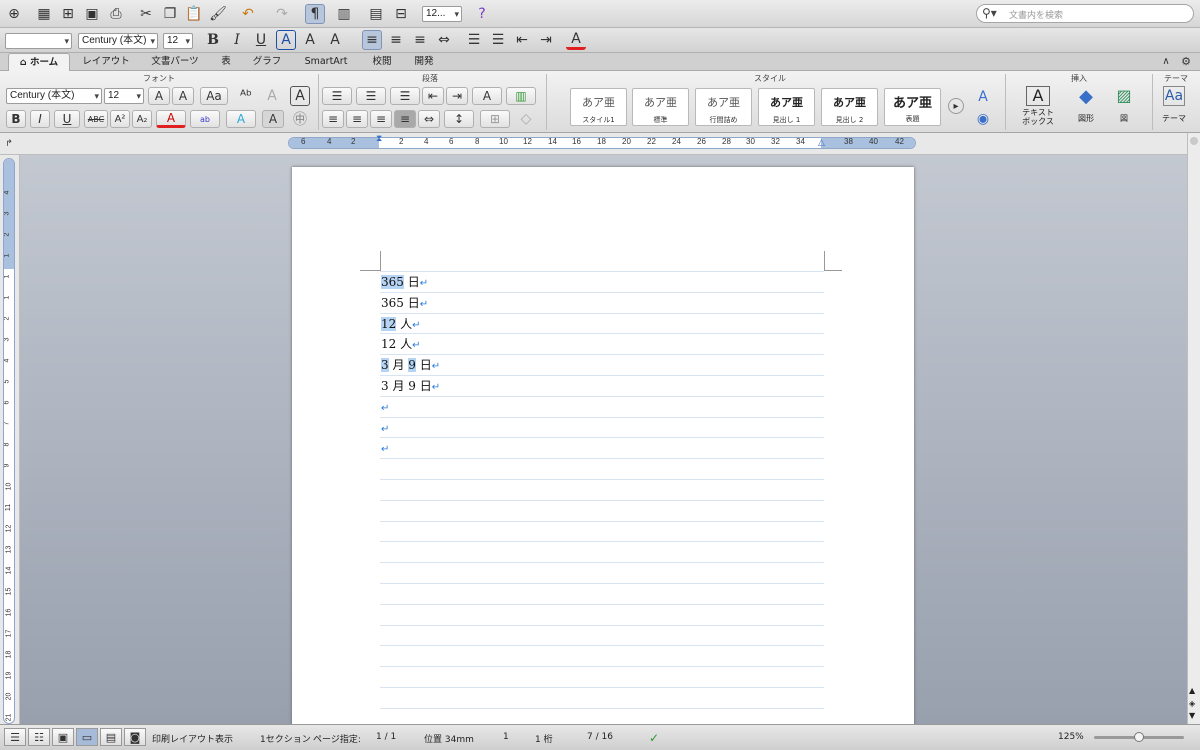 The width and height of the screenshot is (1200, 750). What do you see at coordinates (272, 96) in the screenshot?
I see `clear-format-icon: A` at bounding box center [272, 96].